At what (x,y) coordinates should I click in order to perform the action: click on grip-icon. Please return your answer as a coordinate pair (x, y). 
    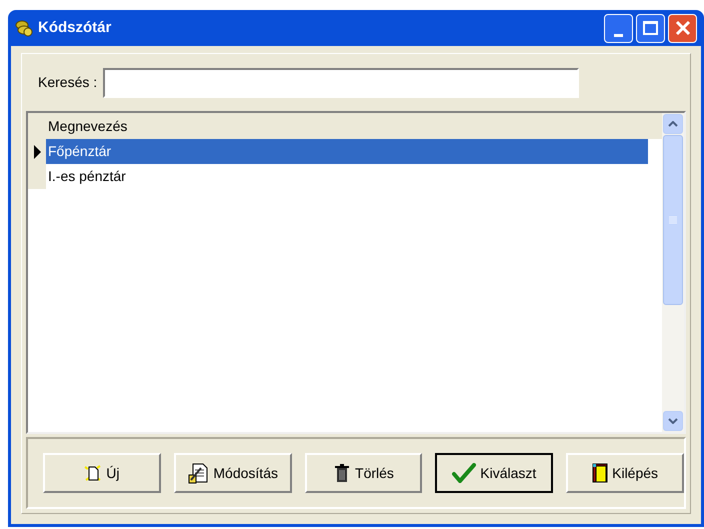
    Looking at the image, I should click on (673, 220).